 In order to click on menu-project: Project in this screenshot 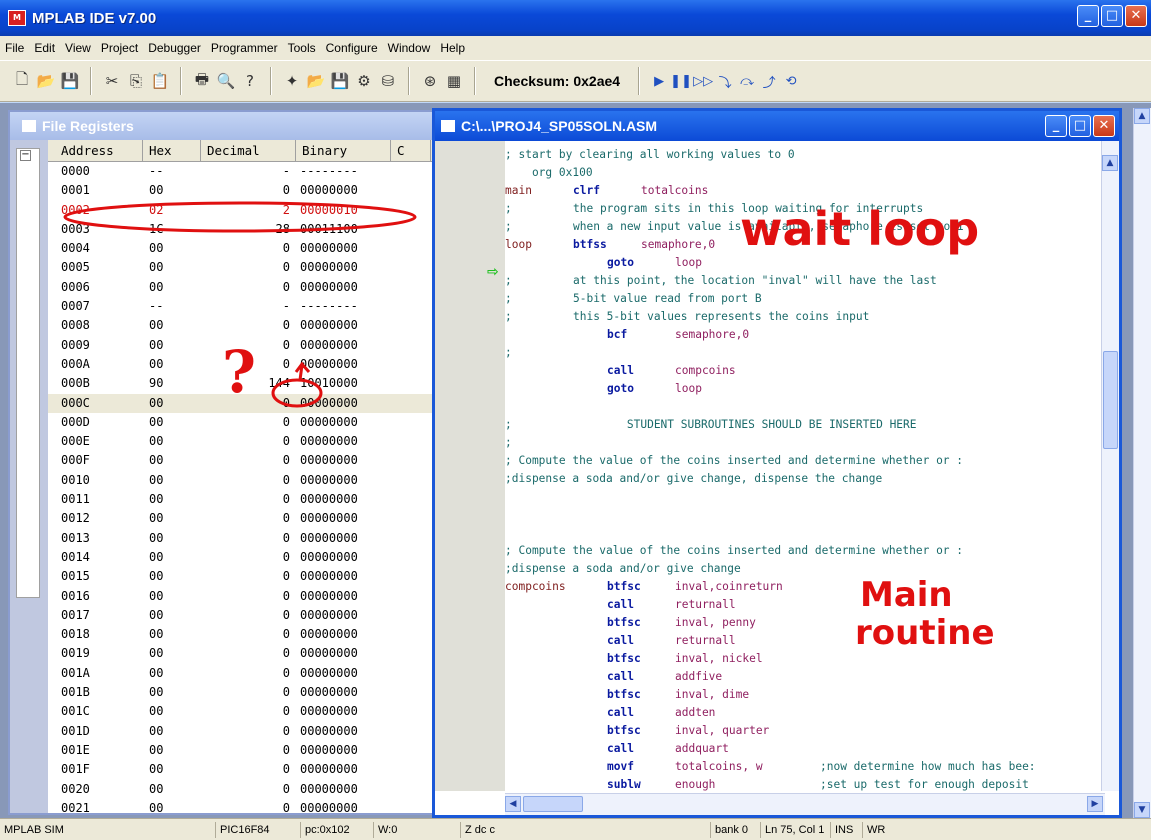, I will do `click(119, 48)`.